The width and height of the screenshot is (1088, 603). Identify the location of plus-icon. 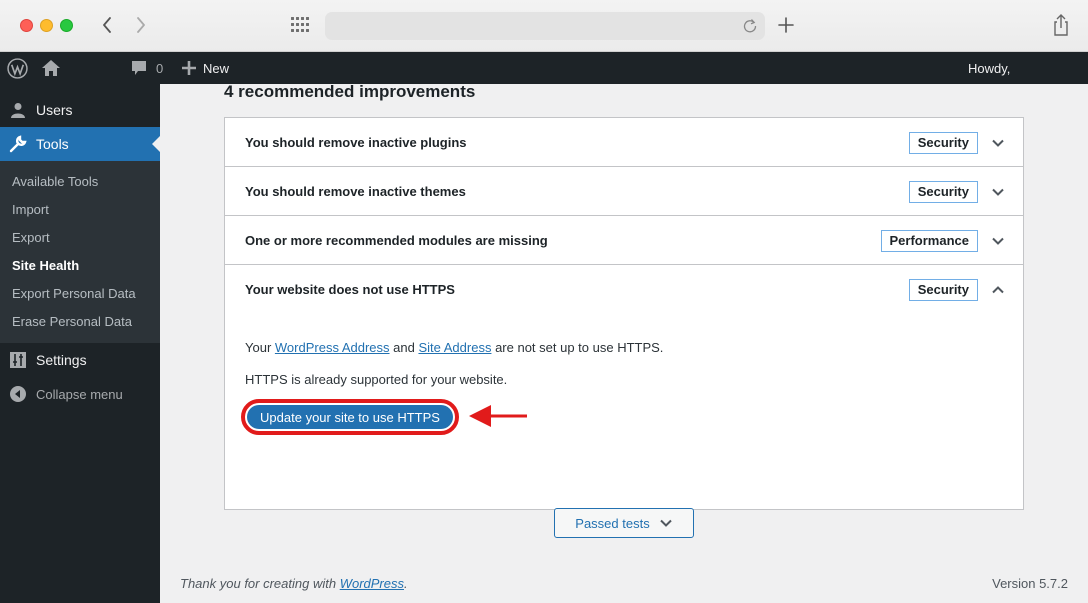
(189, 68).